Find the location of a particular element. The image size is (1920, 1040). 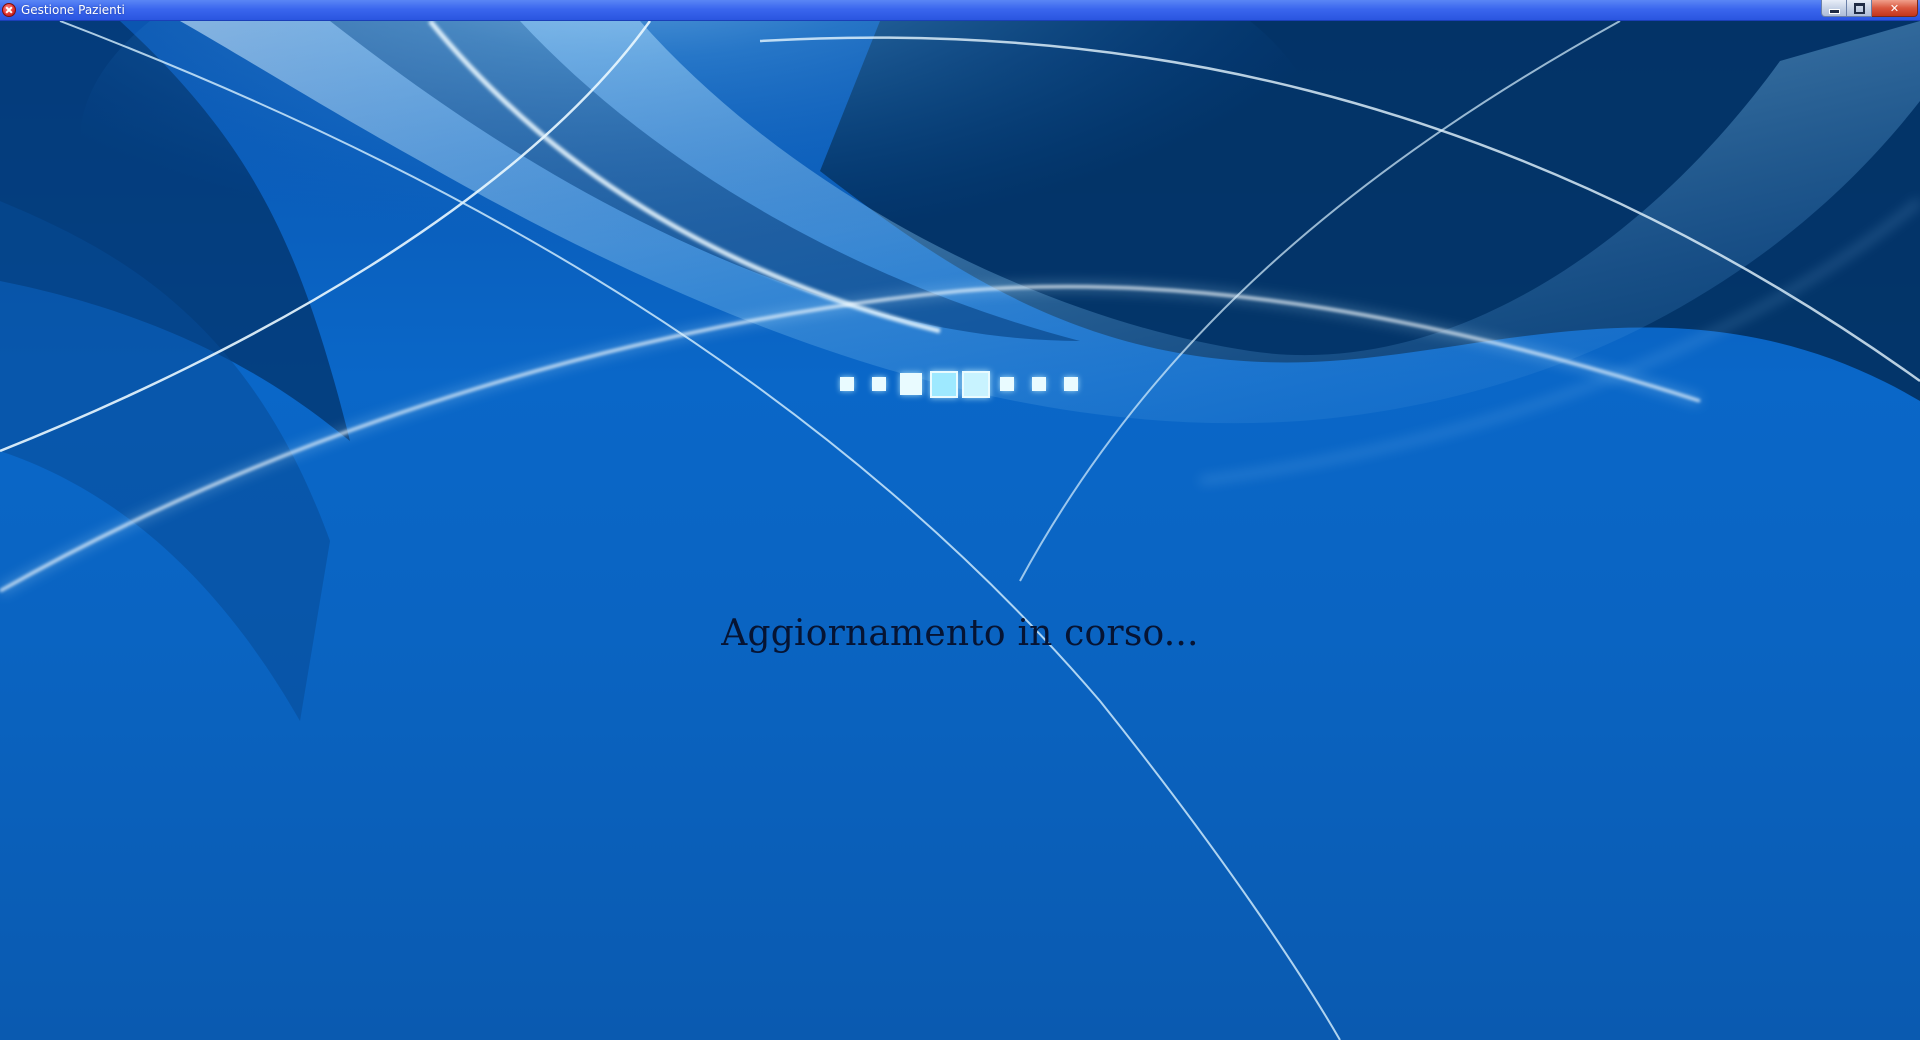

minimize-button is located at coordinates (1834, 8).